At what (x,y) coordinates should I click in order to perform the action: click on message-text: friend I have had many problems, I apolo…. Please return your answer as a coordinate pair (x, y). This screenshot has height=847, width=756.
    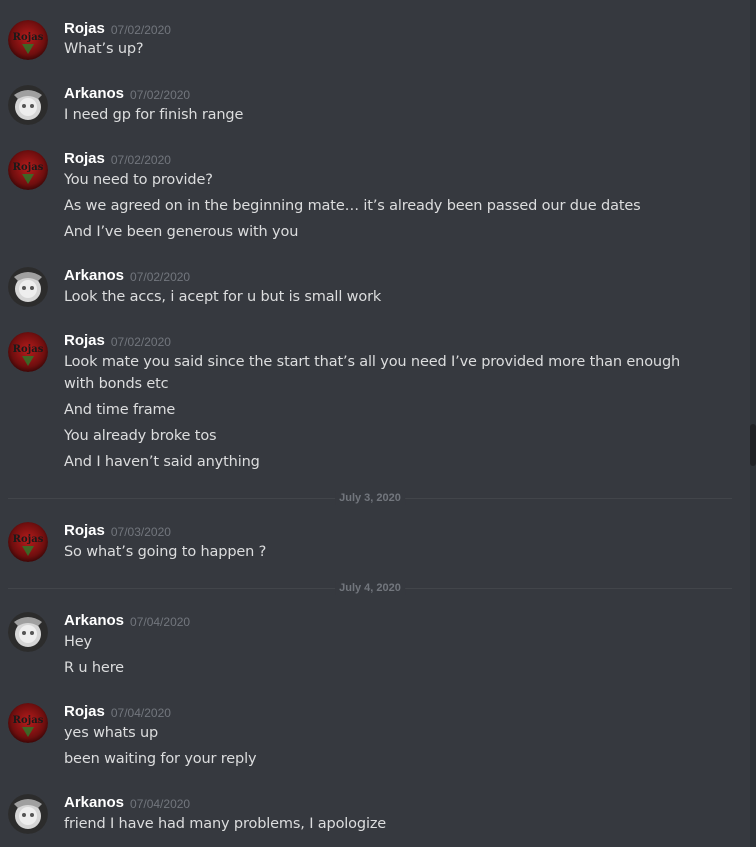
    Looking at the image, I should click on (225, 824).